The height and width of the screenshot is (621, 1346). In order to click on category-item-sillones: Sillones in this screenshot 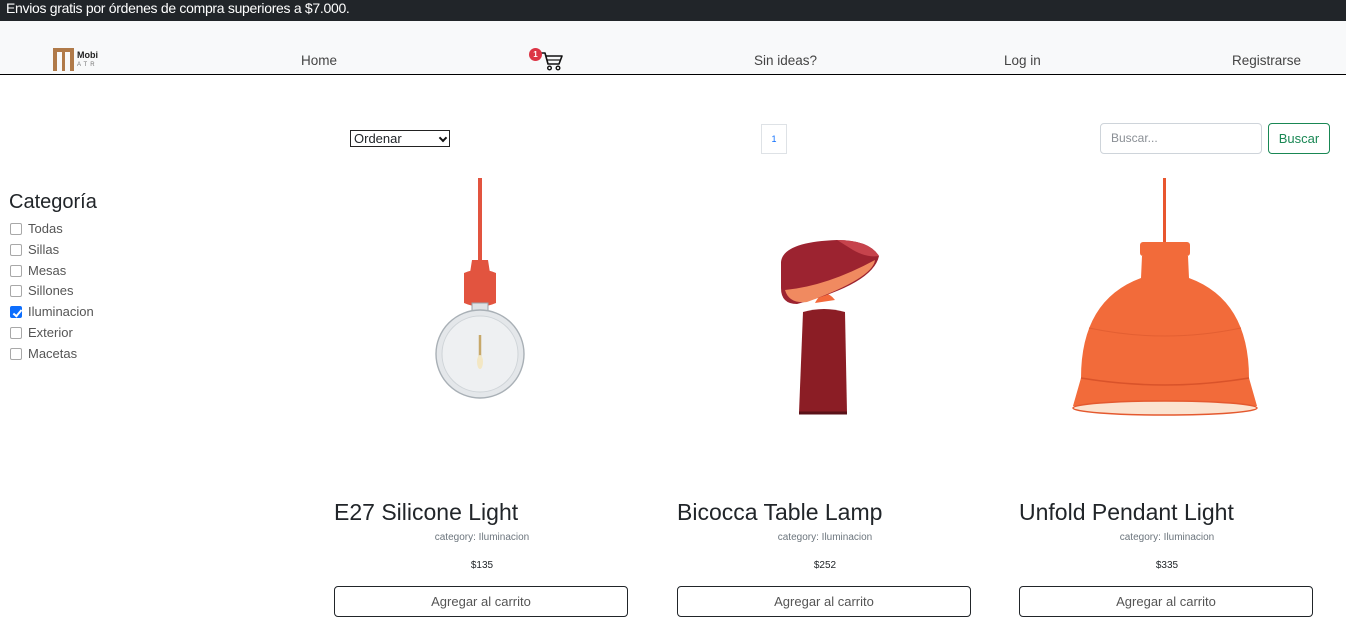, I will do `click(109, 292)`.